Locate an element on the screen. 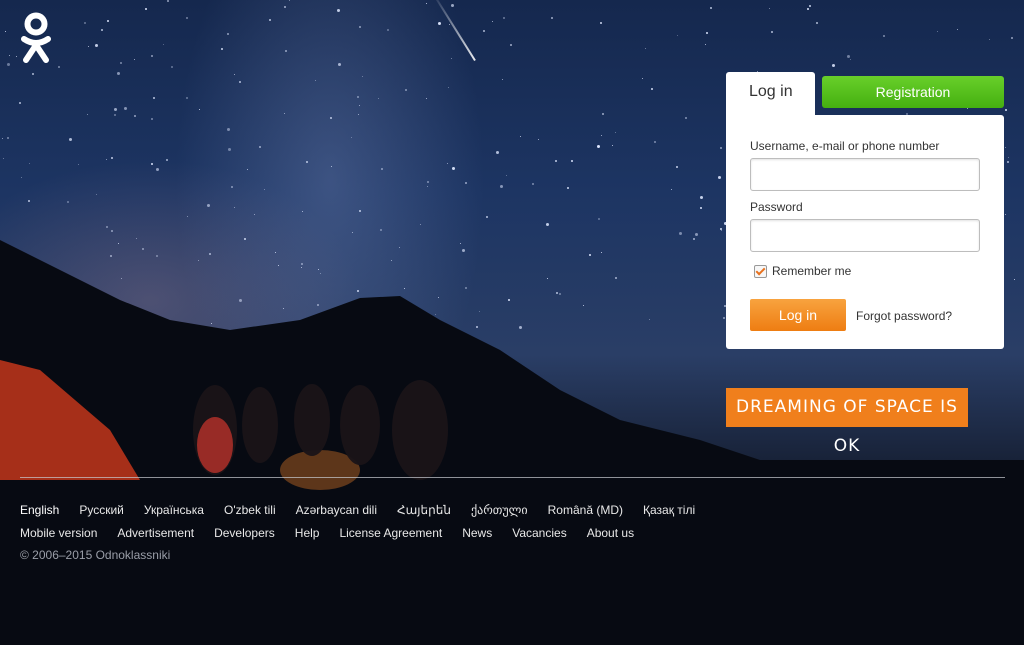 The height and width of the screenshot is (645, 1024). forgot-password-link: Forgot password? is located at coordinates (904, 316).